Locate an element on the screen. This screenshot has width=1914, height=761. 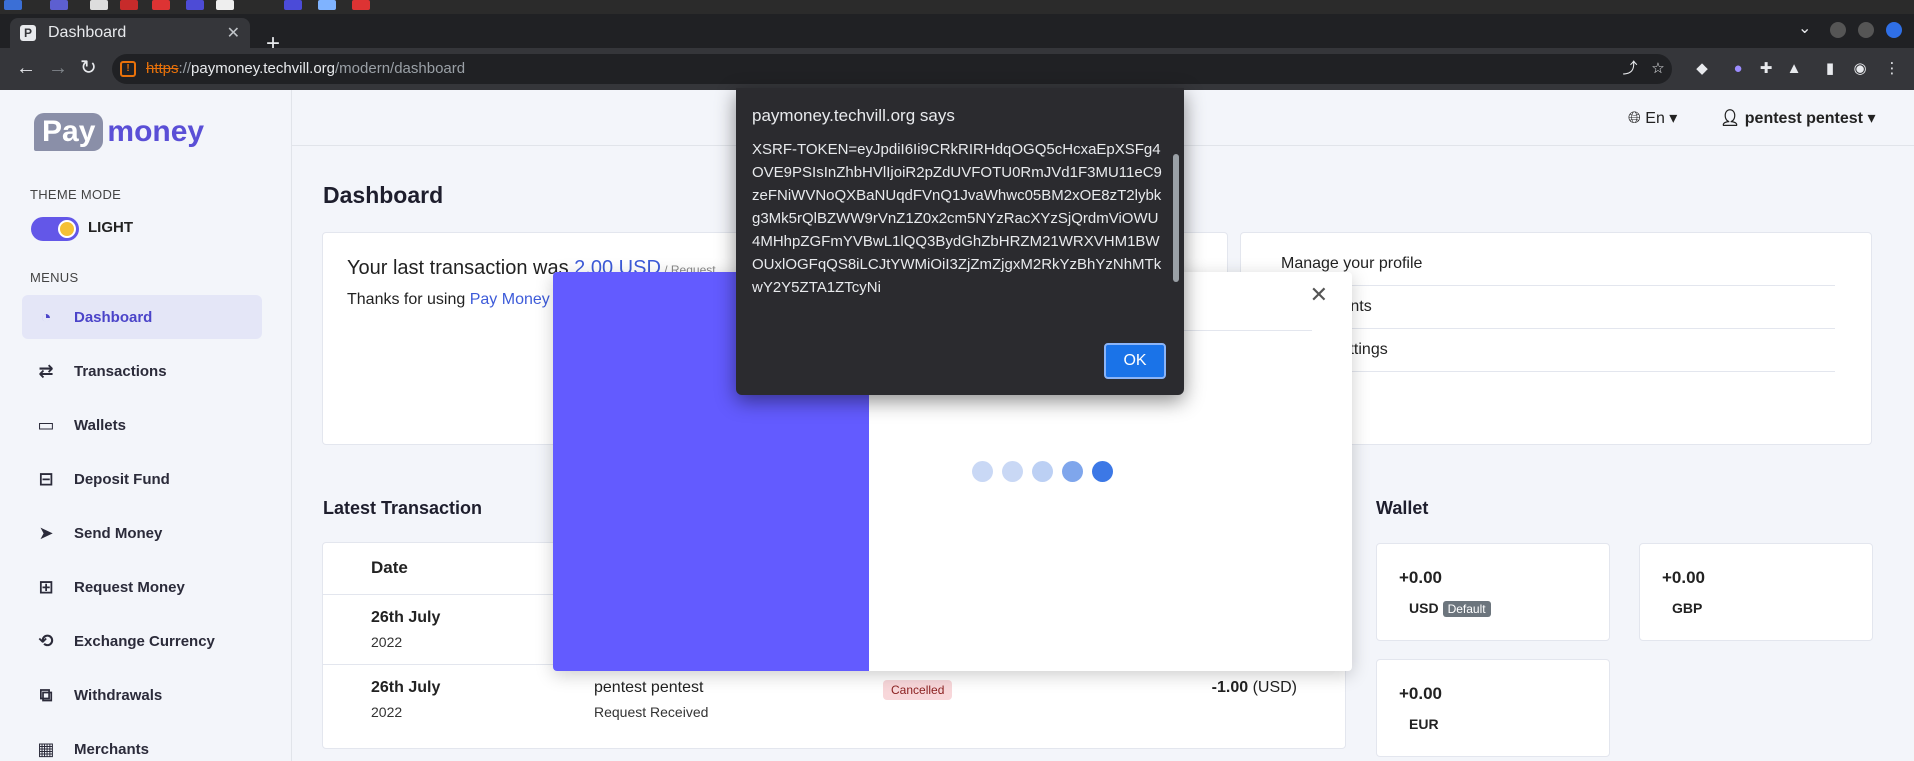
sidebar-item-transactions: ⇄ Transactions is located at coordinates (142, 371).